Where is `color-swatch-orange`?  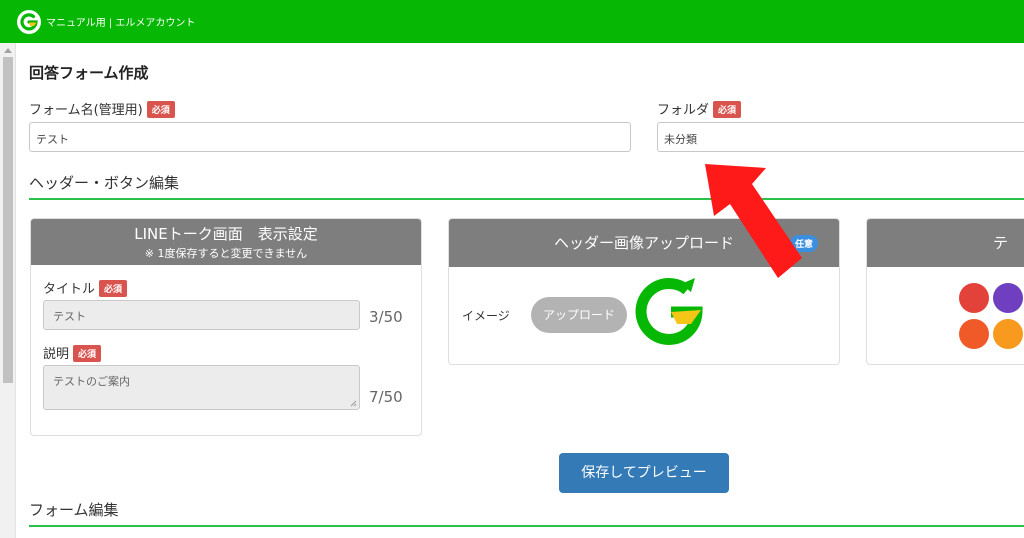
color-swatch-orange is located at coordinates (974, 334).